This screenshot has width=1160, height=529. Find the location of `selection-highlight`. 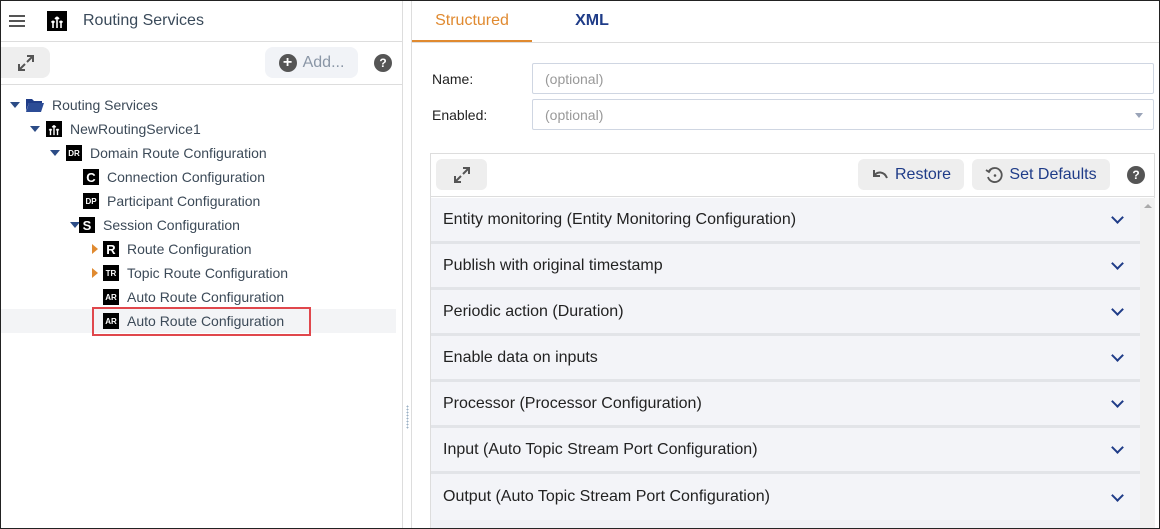

selection-highlight is located at coordinates (201, 321).